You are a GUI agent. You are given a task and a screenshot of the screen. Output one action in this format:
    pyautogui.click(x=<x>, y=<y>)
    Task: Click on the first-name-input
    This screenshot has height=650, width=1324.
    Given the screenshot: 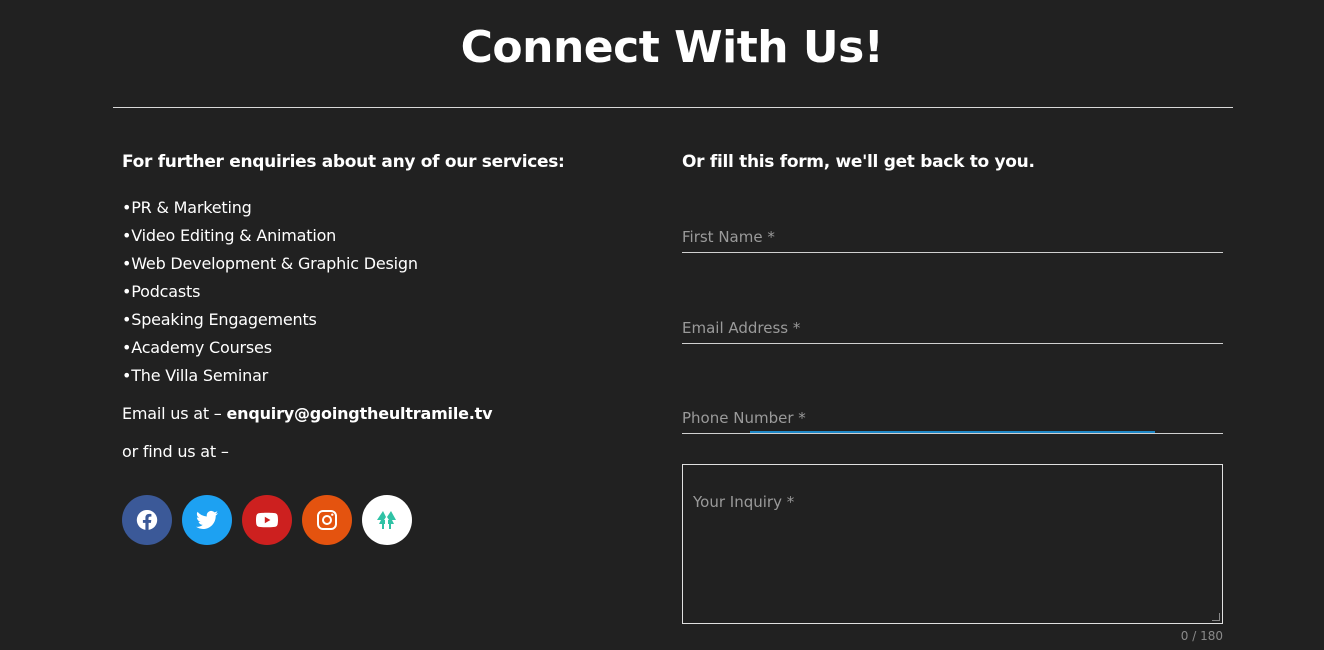 What is the action you would take?
    pyautogui.click(x=952, y=230)
    